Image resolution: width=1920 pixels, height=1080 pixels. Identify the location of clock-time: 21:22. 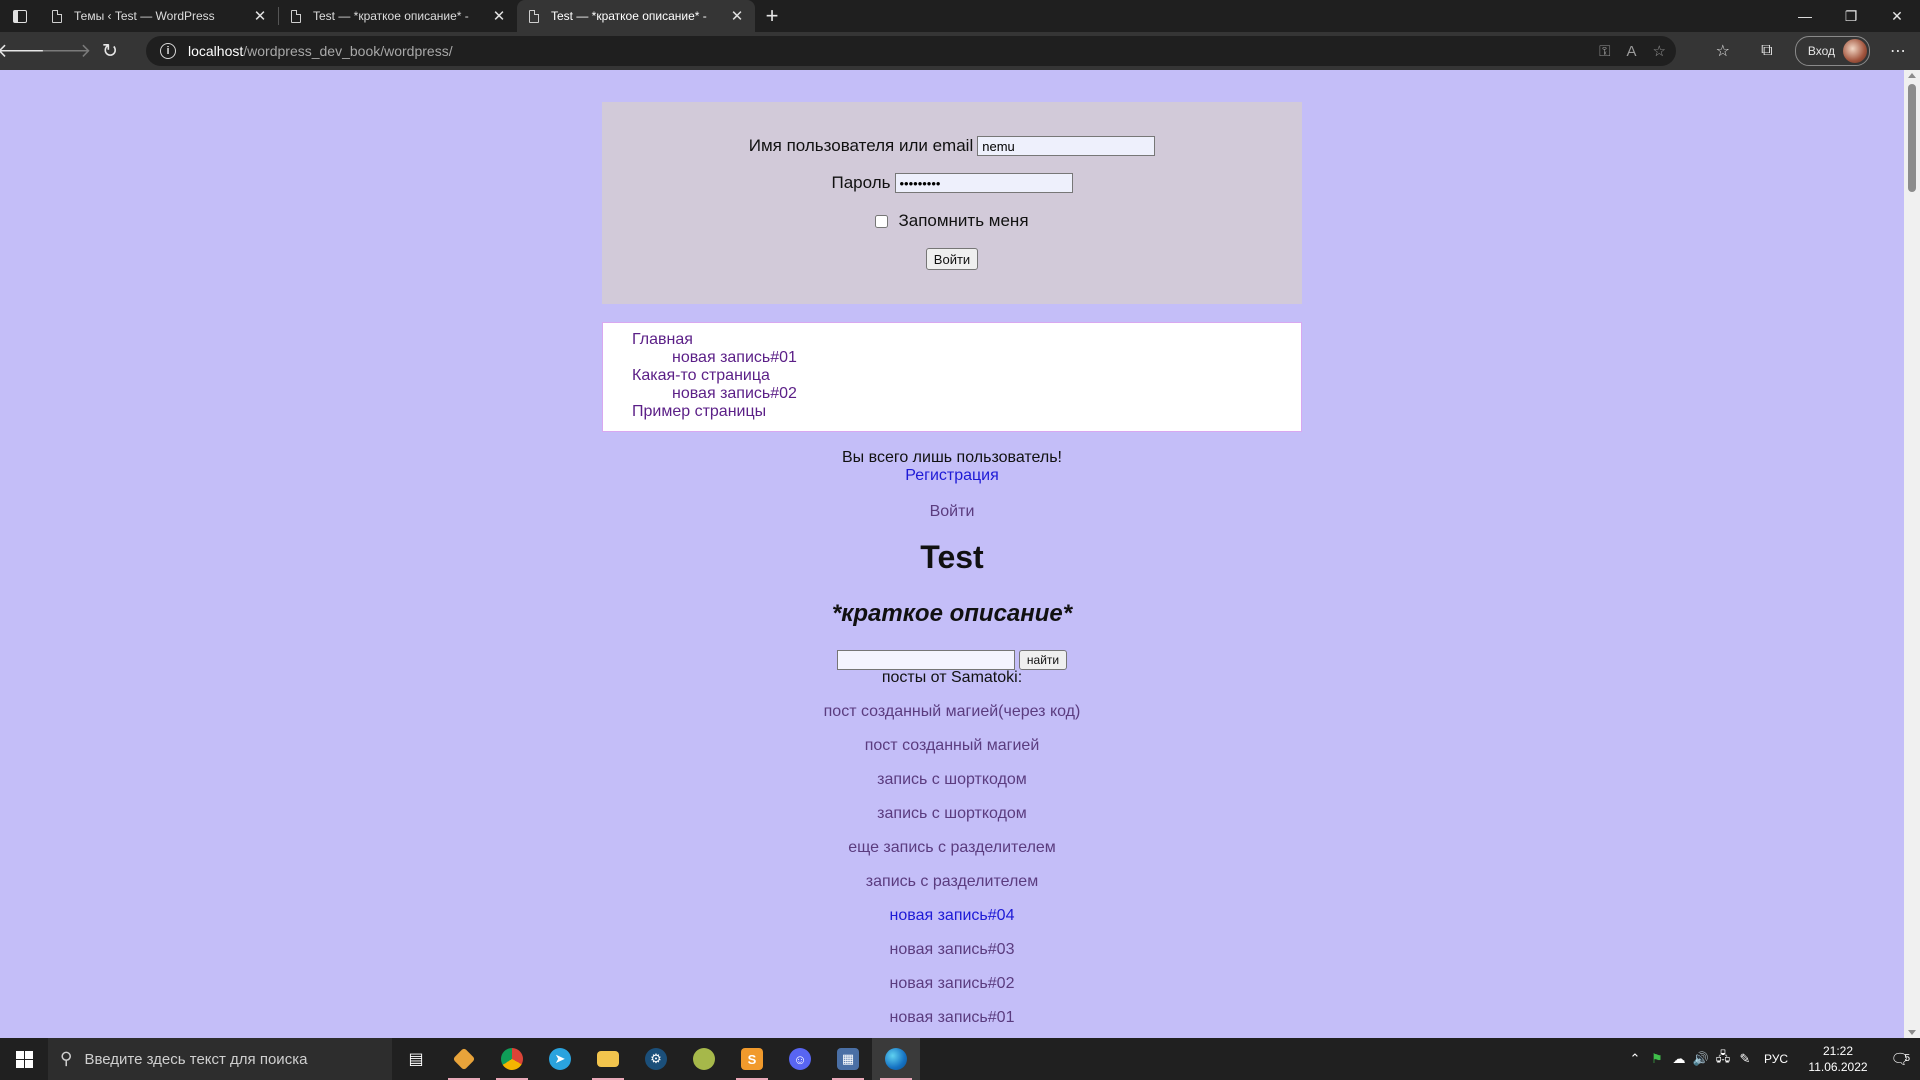
(1838, 1051).